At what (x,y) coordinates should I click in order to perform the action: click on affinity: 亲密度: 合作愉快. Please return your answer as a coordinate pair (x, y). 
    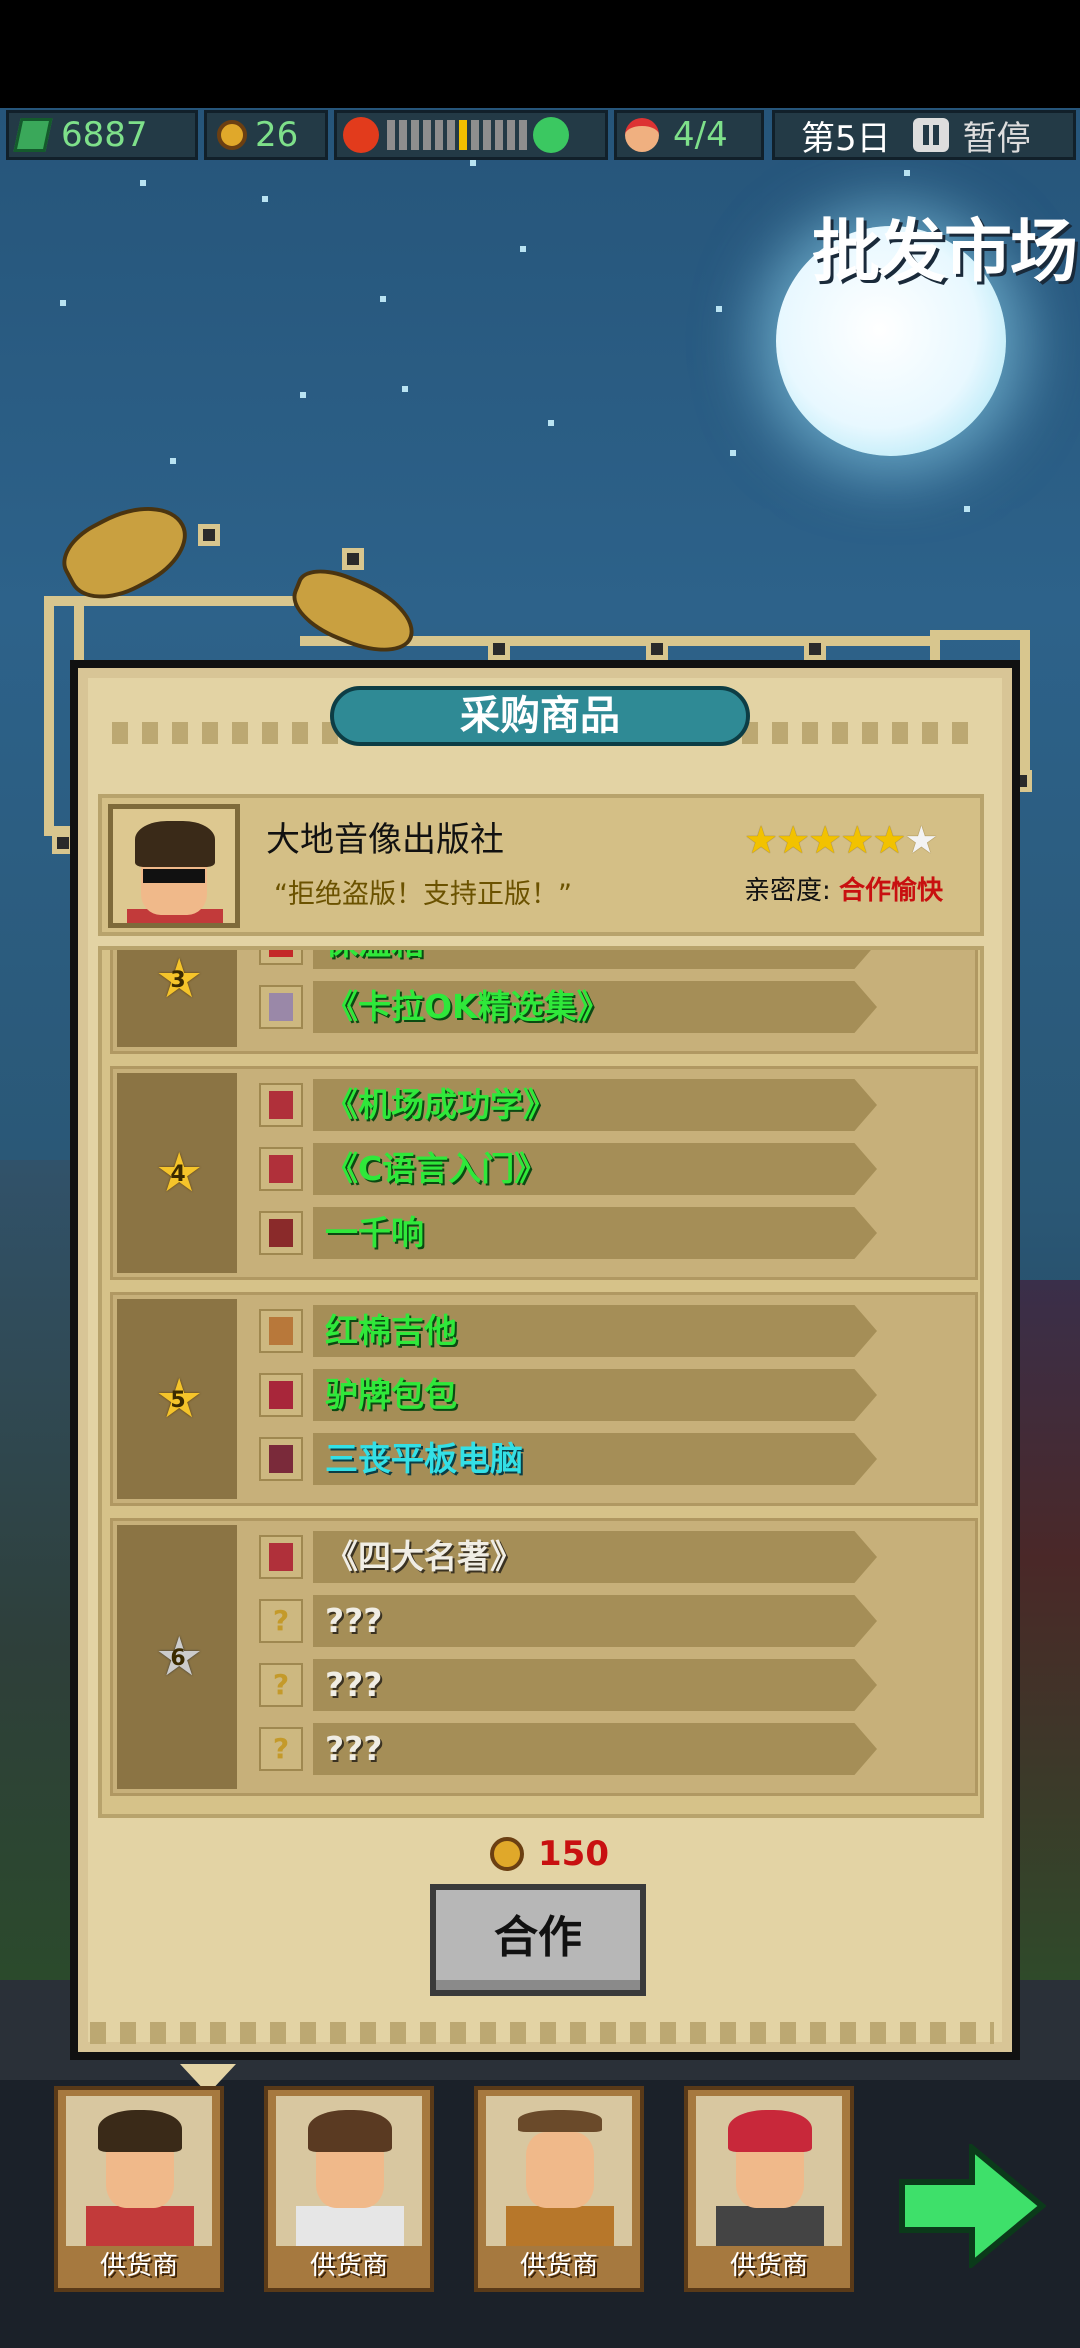
    Looking at the image, I should click on (843, 888).